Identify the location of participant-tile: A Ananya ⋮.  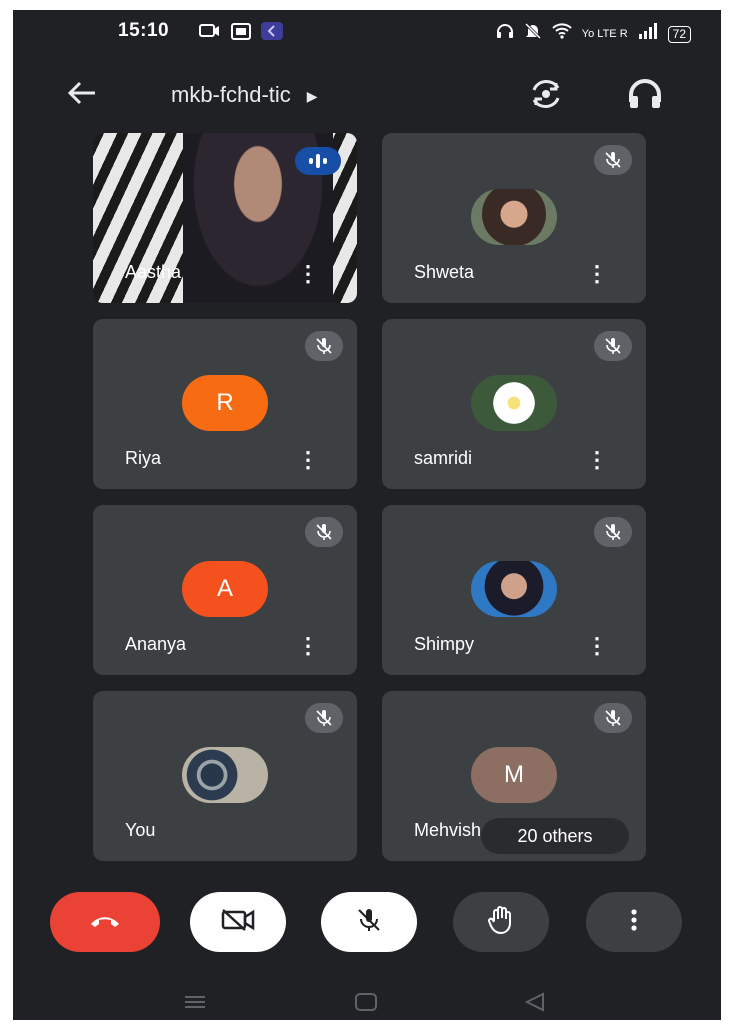
(225, 590).